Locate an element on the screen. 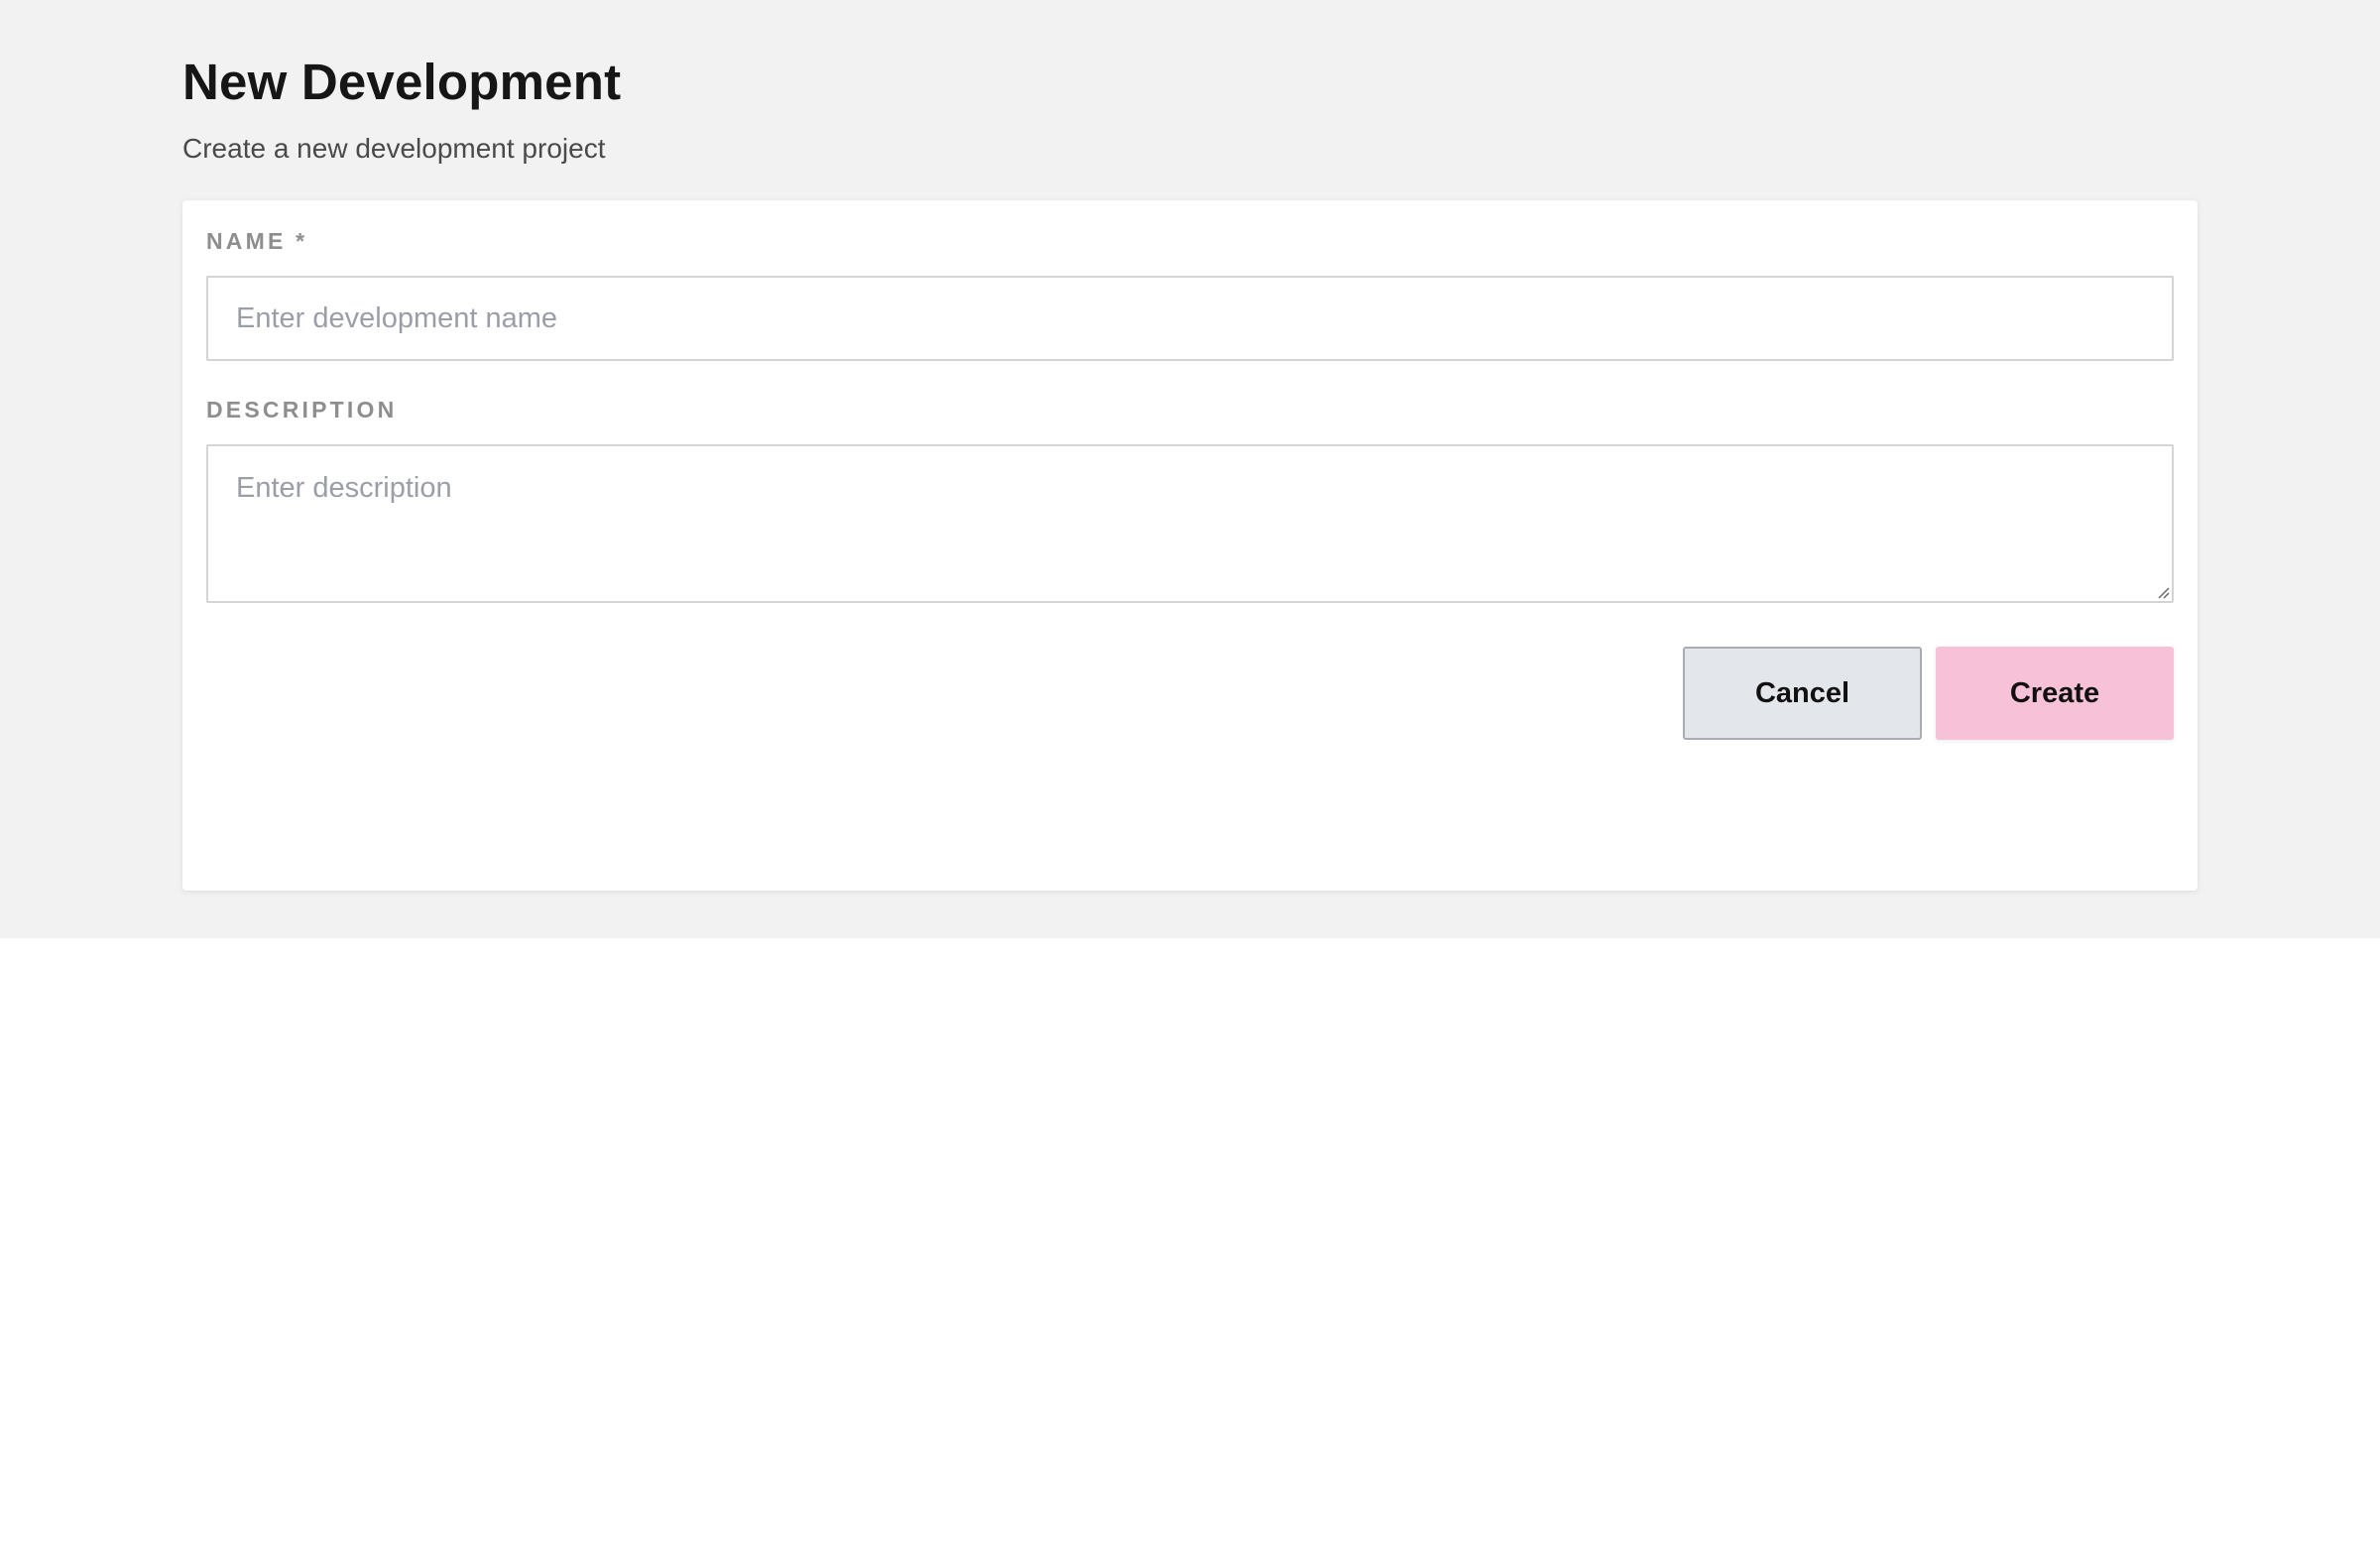 This screenshot has height=1563, width=2380. description-textarea is located at coordinates (1190, 523).